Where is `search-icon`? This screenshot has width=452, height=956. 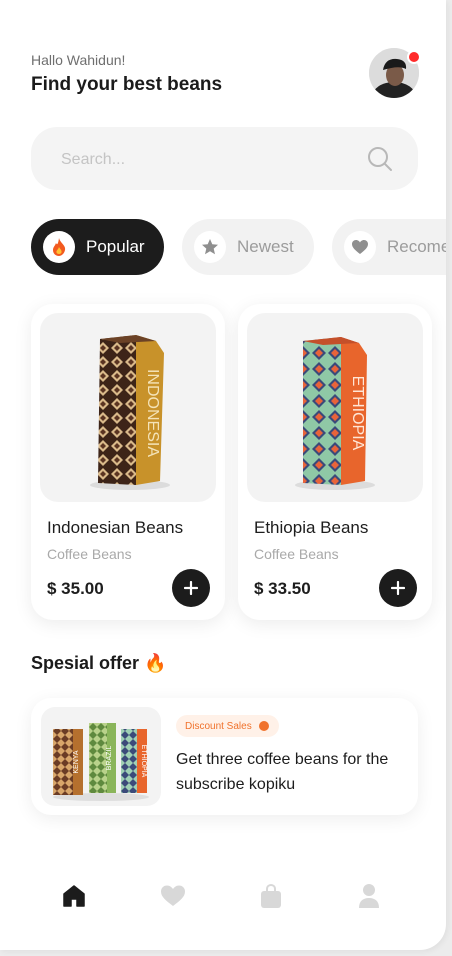
search-icon is located at coordinates (380, 161).